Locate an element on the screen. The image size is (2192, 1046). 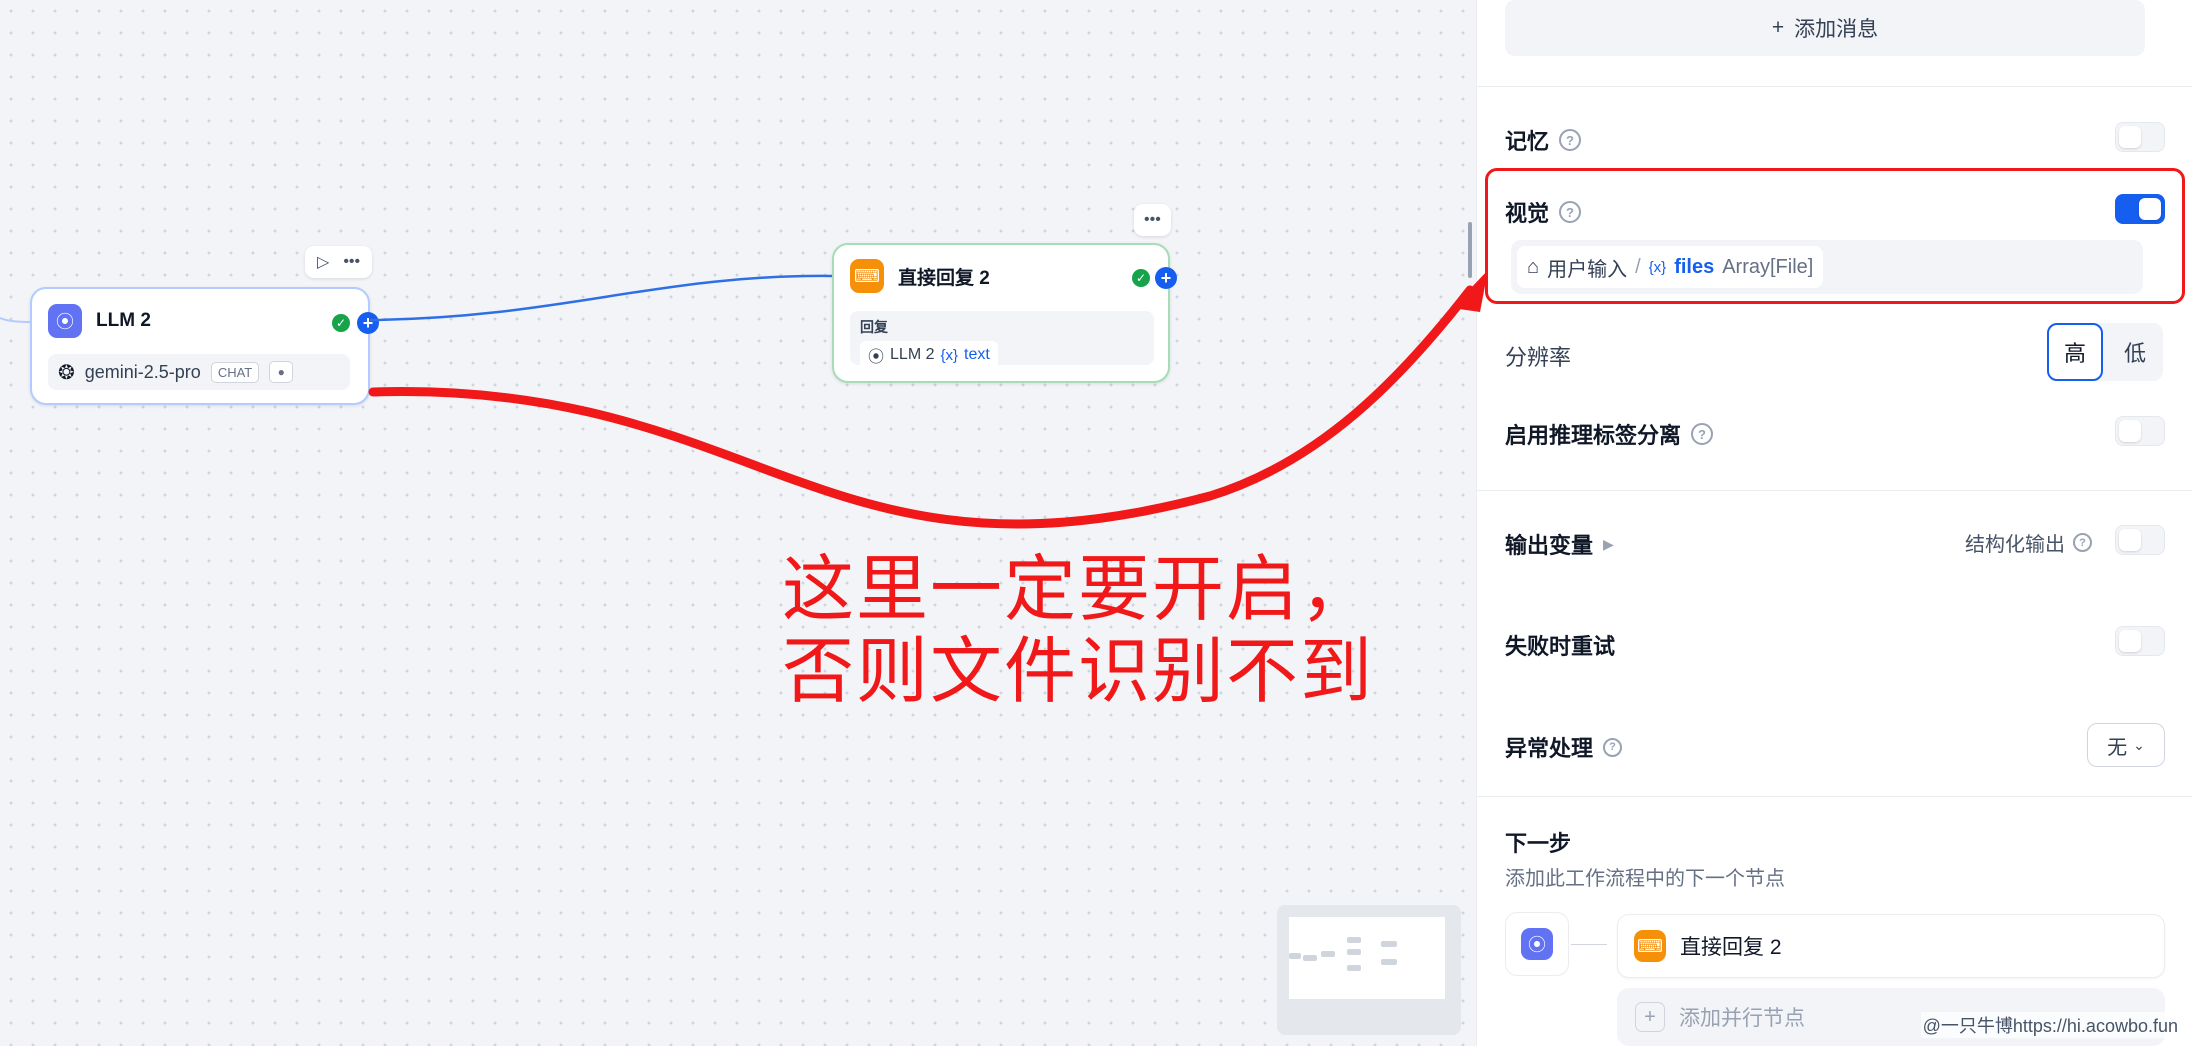
vision-label-row: 视觉 ? is located at coordinates (1543, 212).